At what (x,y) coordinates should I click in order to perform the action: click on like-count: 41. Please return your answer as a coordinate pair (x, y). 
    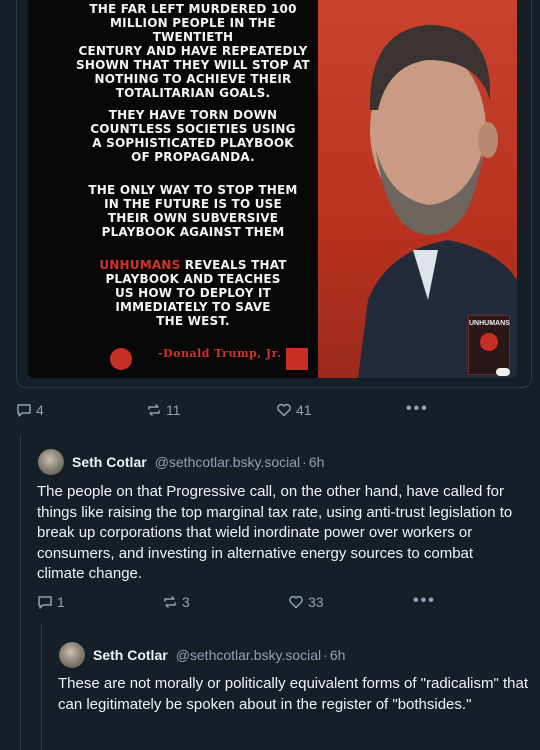
    Looking at the image, I should click on (304, 410).